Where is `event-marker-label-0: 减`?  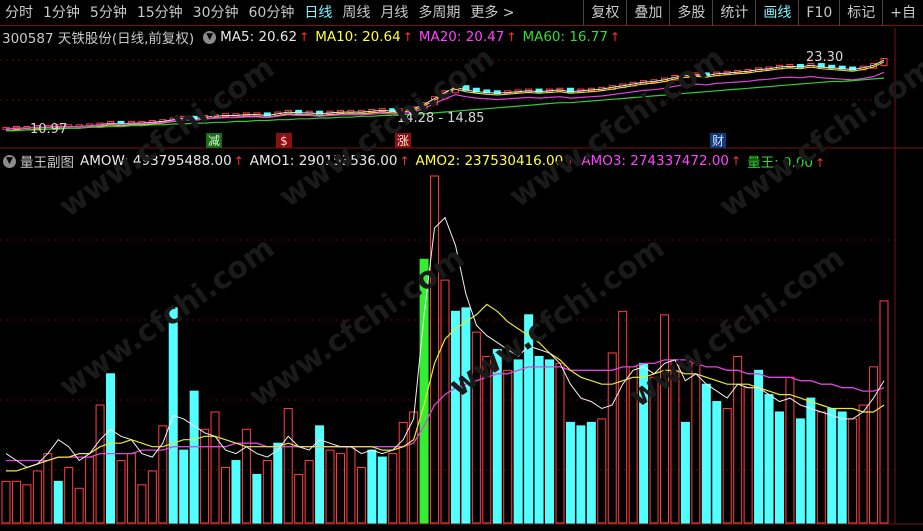 event-marker-label-0: 减 is located at coordinates (214, 141).